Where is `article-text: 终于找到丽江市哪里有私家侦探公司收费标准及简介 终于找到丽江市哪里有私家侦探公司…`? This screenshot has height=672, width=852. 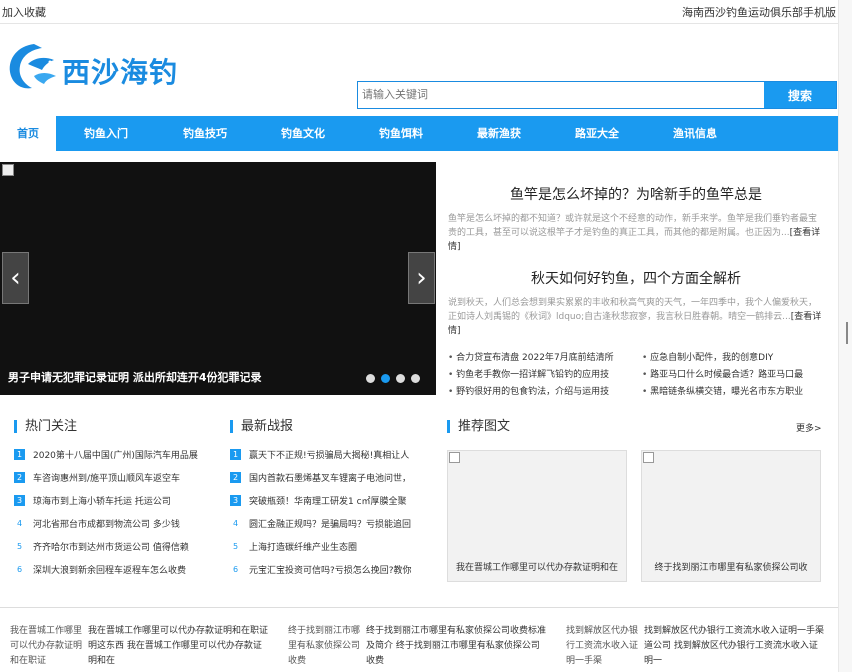 article-text: 终于找到丽江市哪里有私家侦探公司收费标准及简介 终于找到丽江市哪里有私家侦探公司… is located at coordinates (456, 646).